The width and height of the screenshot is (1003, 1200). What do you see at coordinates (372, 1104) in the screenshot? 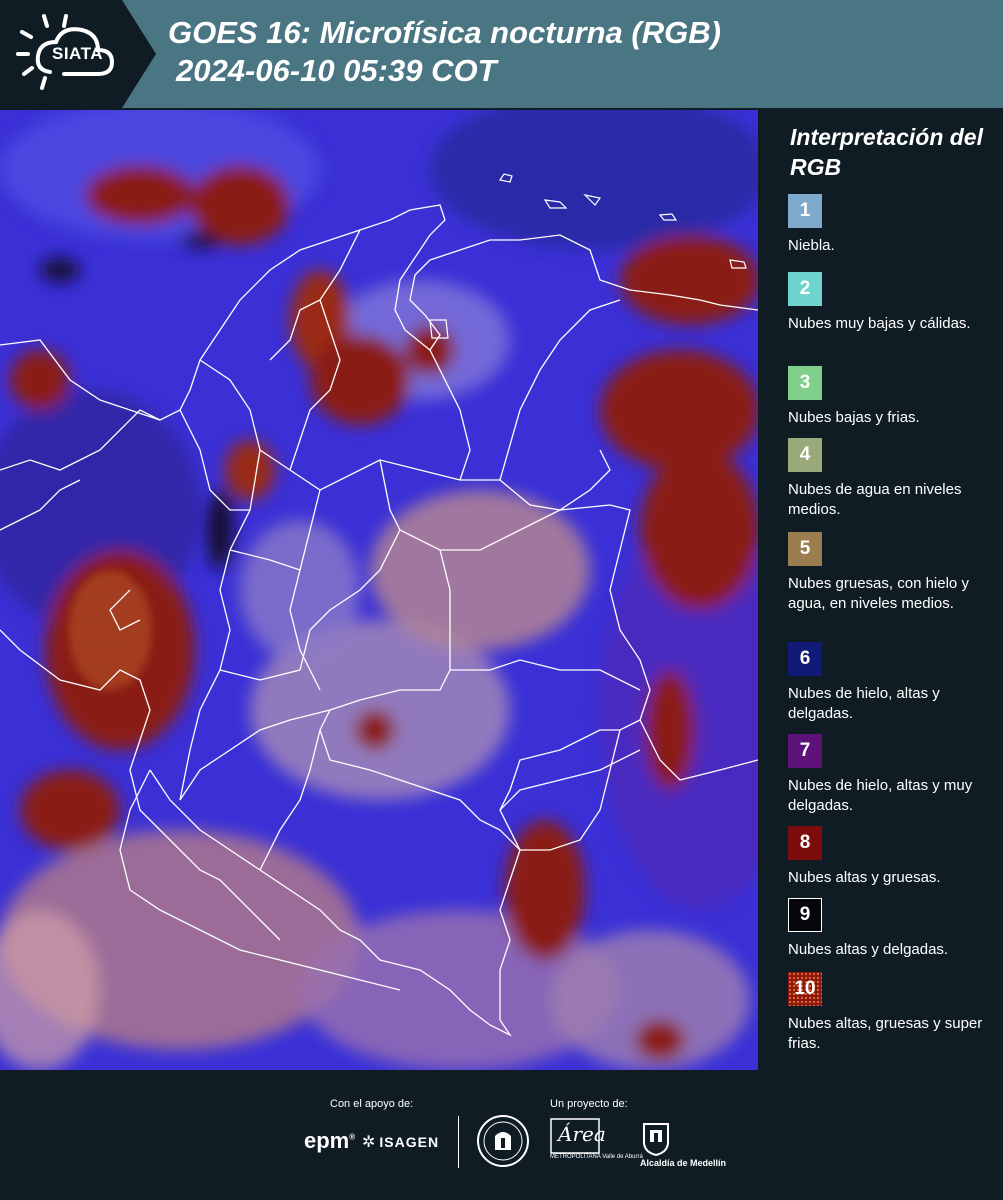
I see `support-label: Con el apoyo de:` at bounding box center [372, 1104].